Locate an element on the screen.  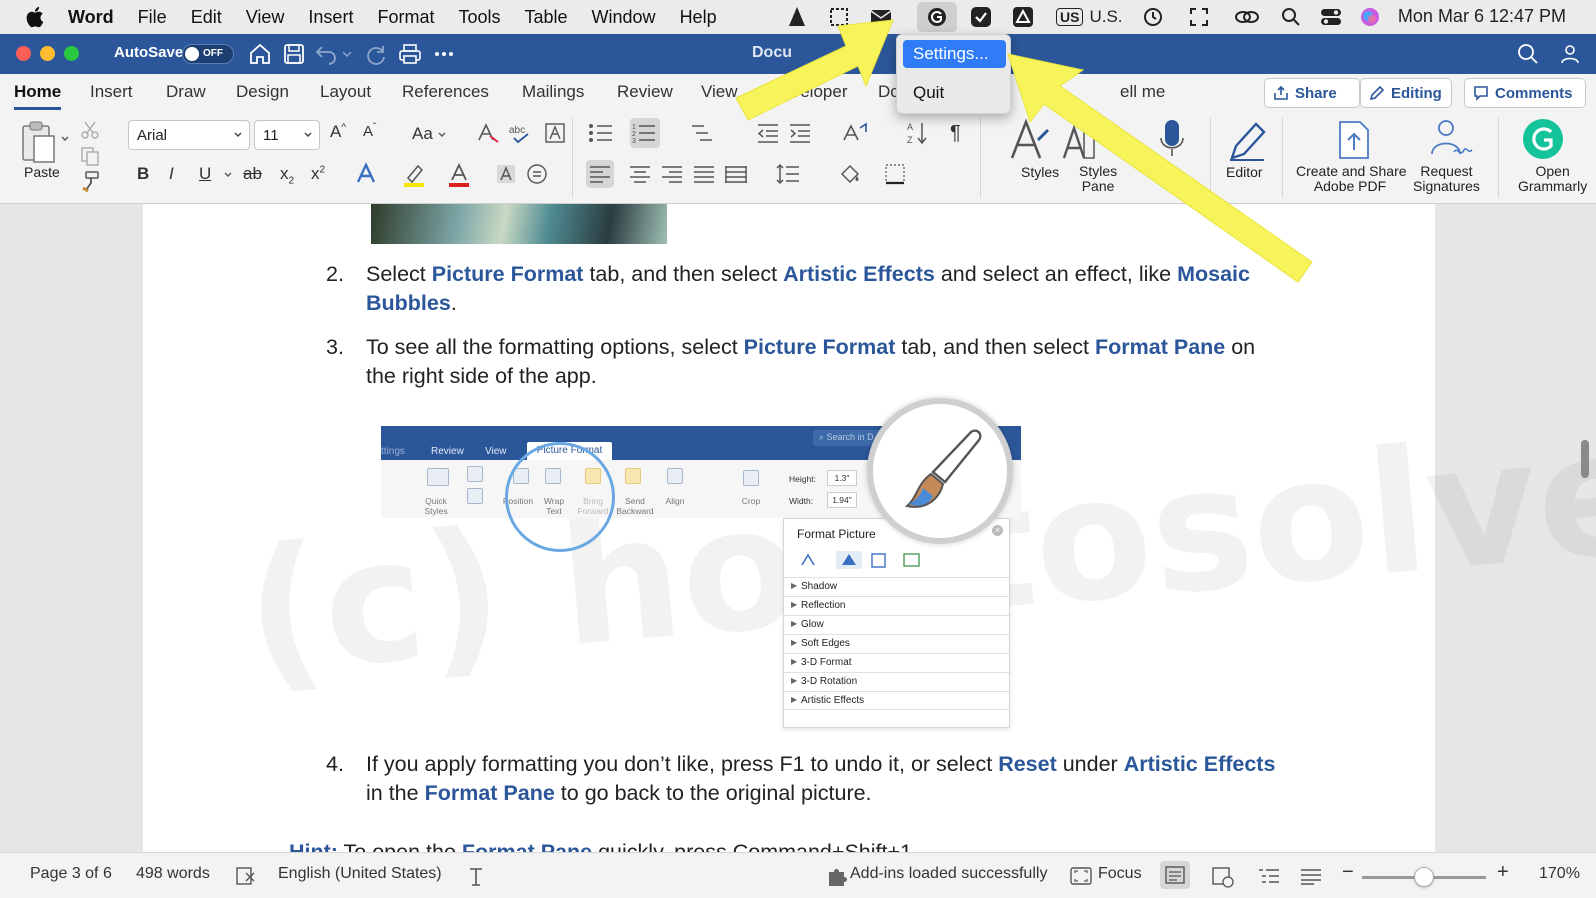
more-options-icon is located at coordinates (444, 54).